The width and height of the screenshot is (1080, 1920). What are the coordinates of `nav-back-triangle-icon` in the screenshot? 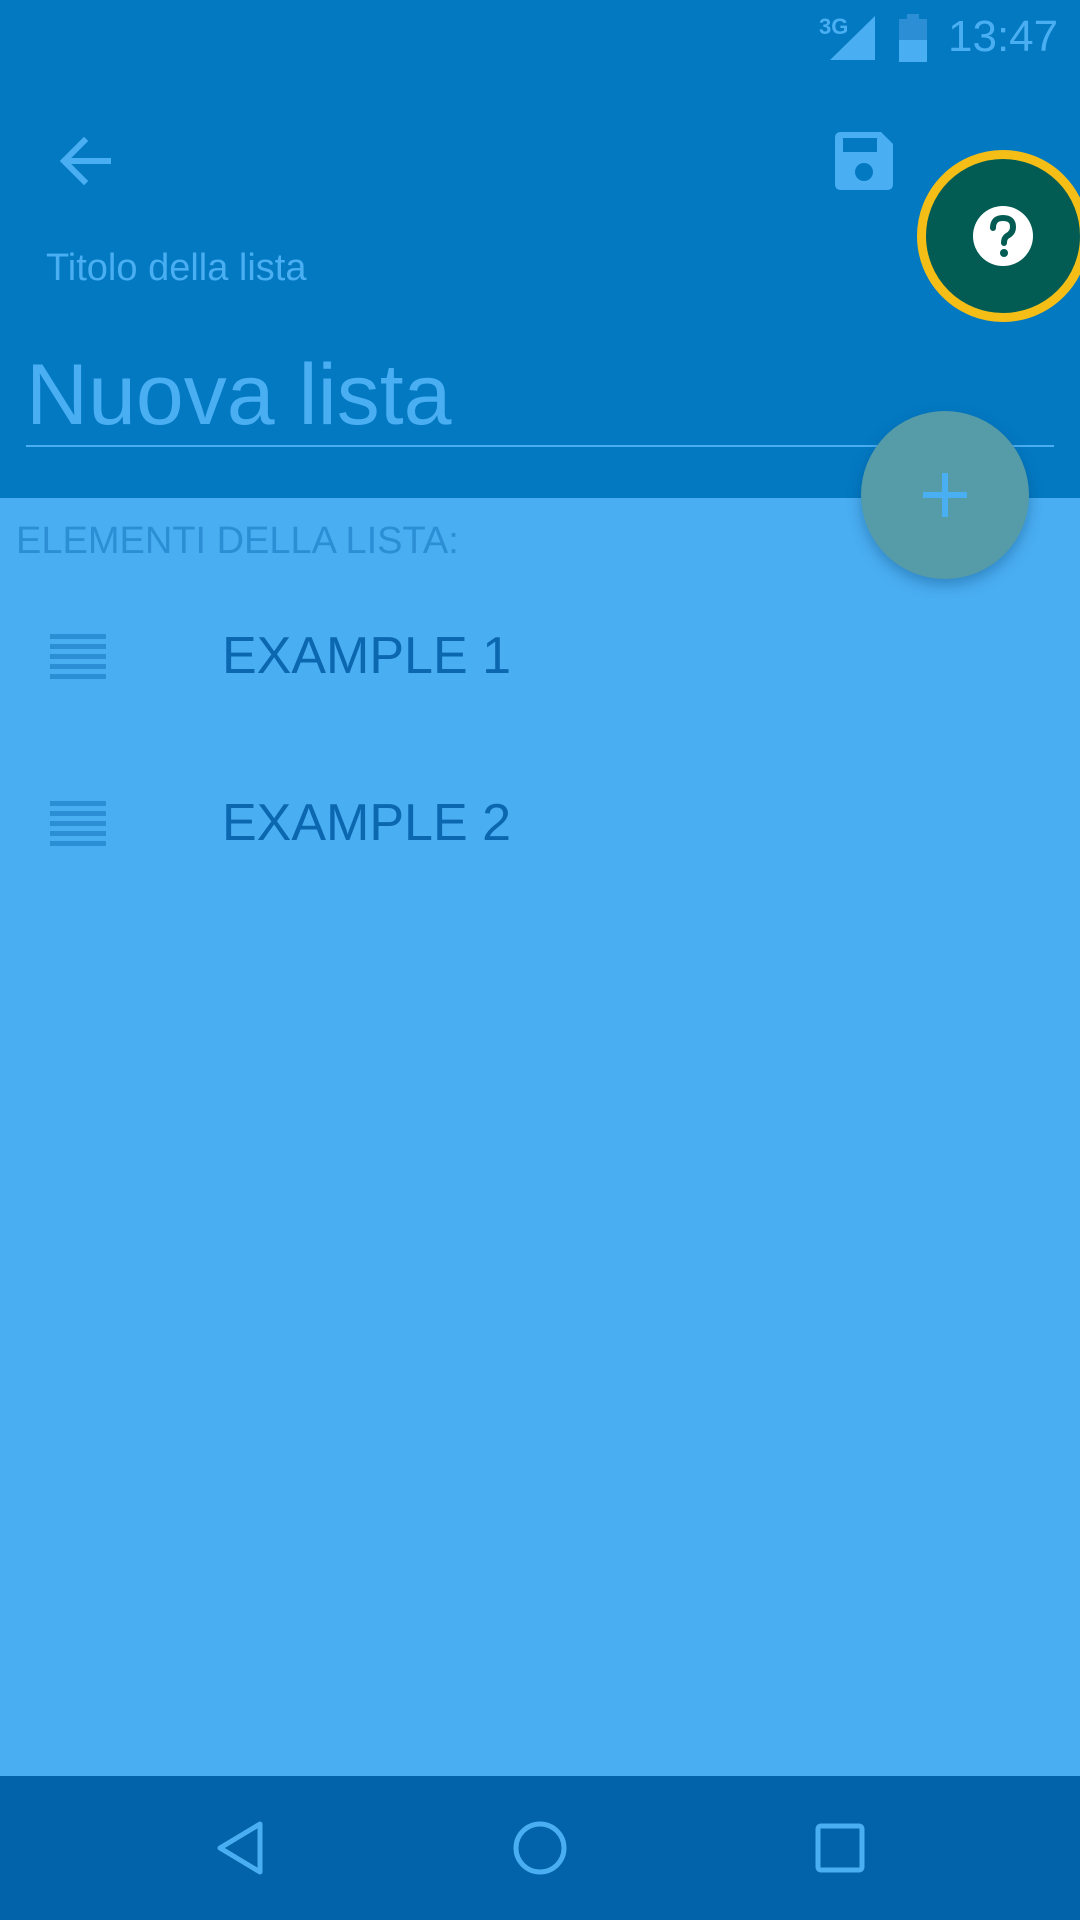 It's located at (240, 1848).